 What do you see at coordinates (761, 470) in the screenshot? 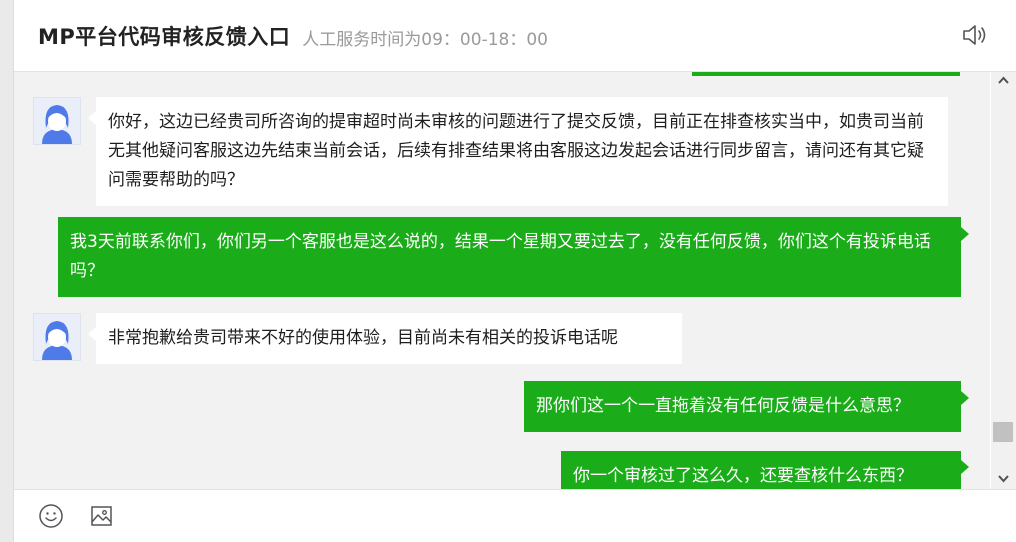
I see `user-message-bubble: 你一个审核过了这么久，还要查核什么东西？` at bounding box center [761, 470].